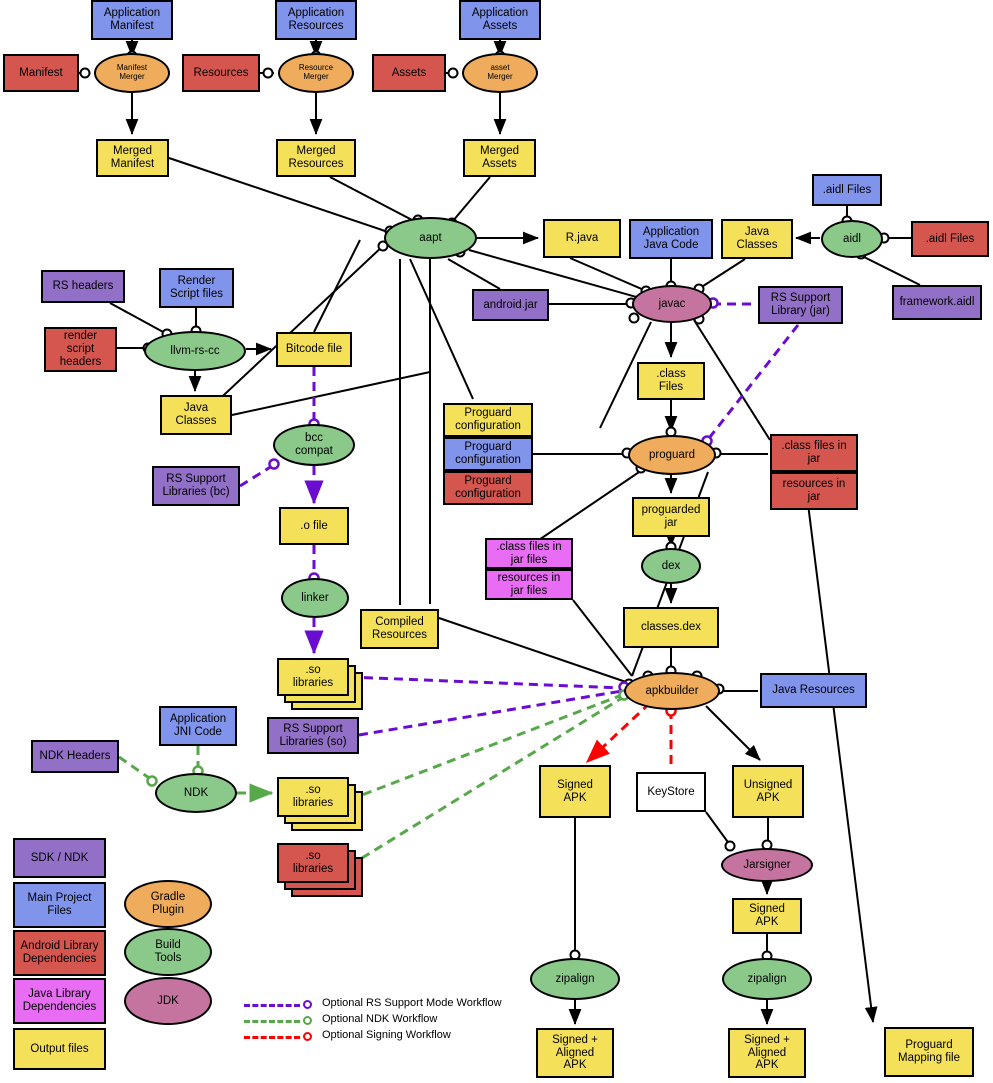 The height and width of the screenshot is (1083, 993). What do you see at coordinates (313, 735) in the screenshot?
I see `node-rs_support_so: RS Support Libraries (so)` at bounding box center [313, 735].